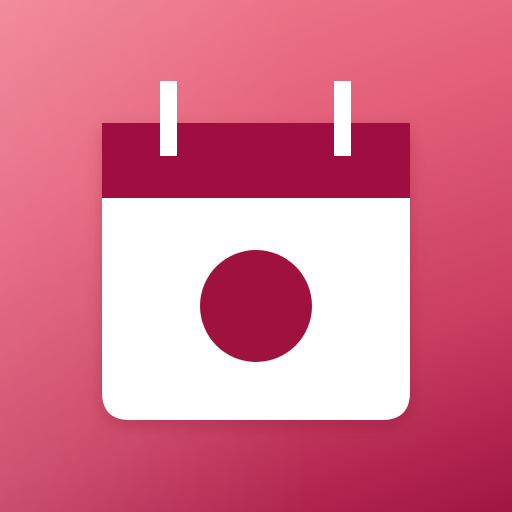 The width and height of the screenshot is (512, 512). I want to click on sun-disc, so click(256, 306).